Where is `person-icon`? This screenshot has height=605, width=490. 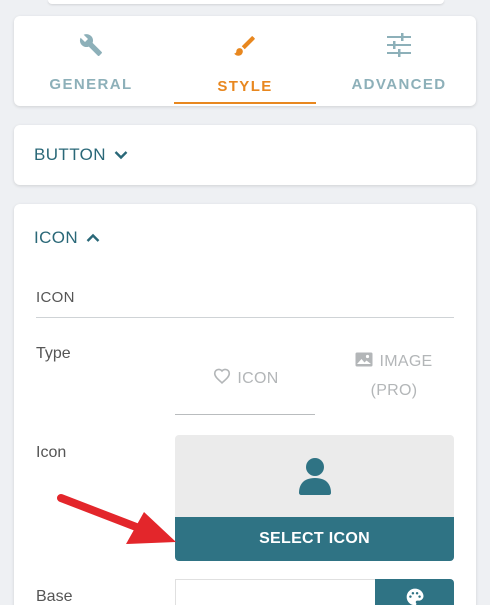
person-icon is located at coordinates (314, 476).